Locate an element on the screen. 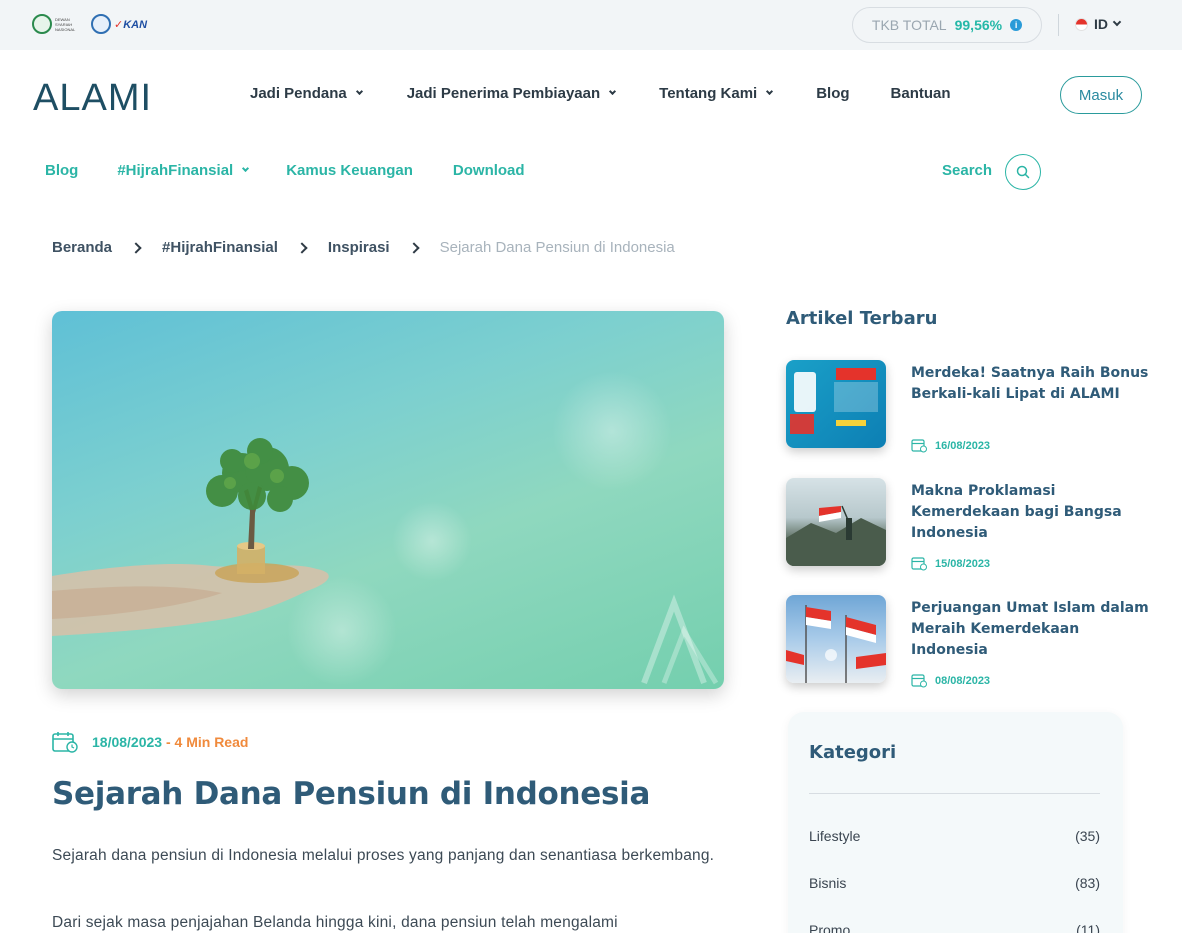  subnav-item-kamus-keuangan: Kamus Keuangan is located at coordinates (349, 170).